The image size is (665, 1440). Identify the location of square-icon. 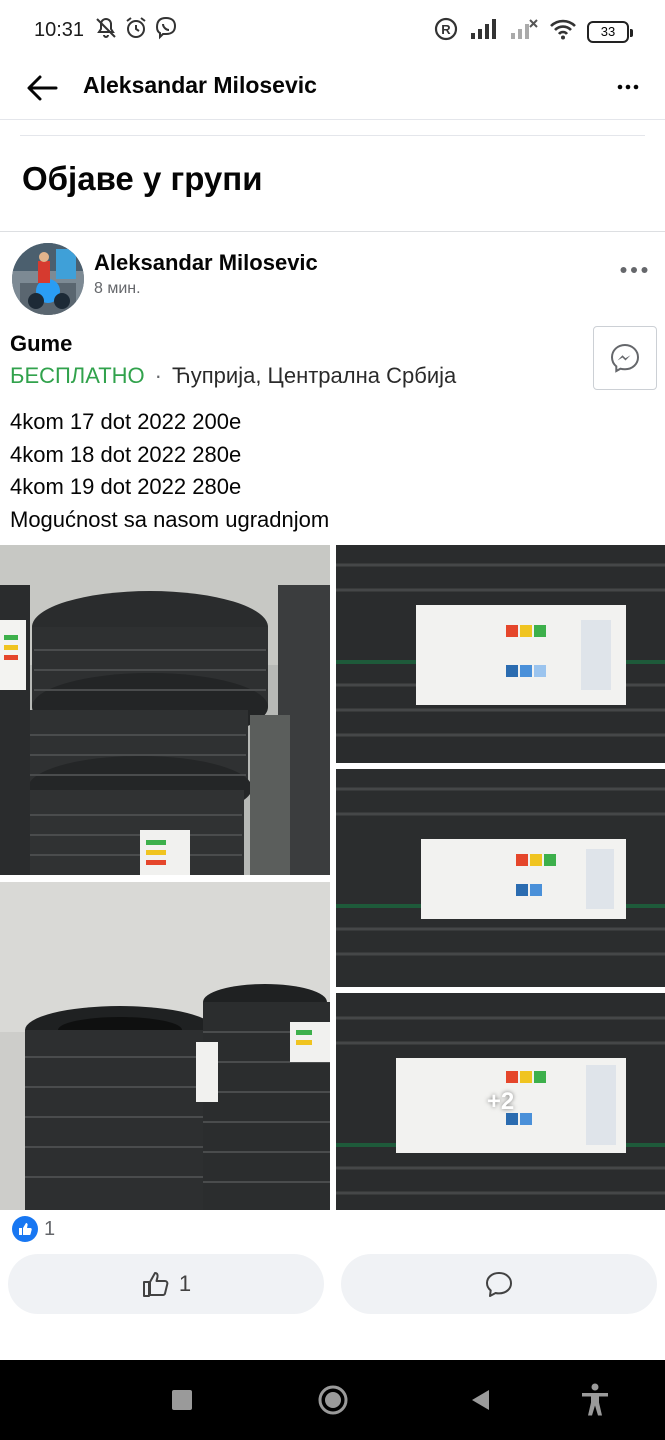
(182, 1400).